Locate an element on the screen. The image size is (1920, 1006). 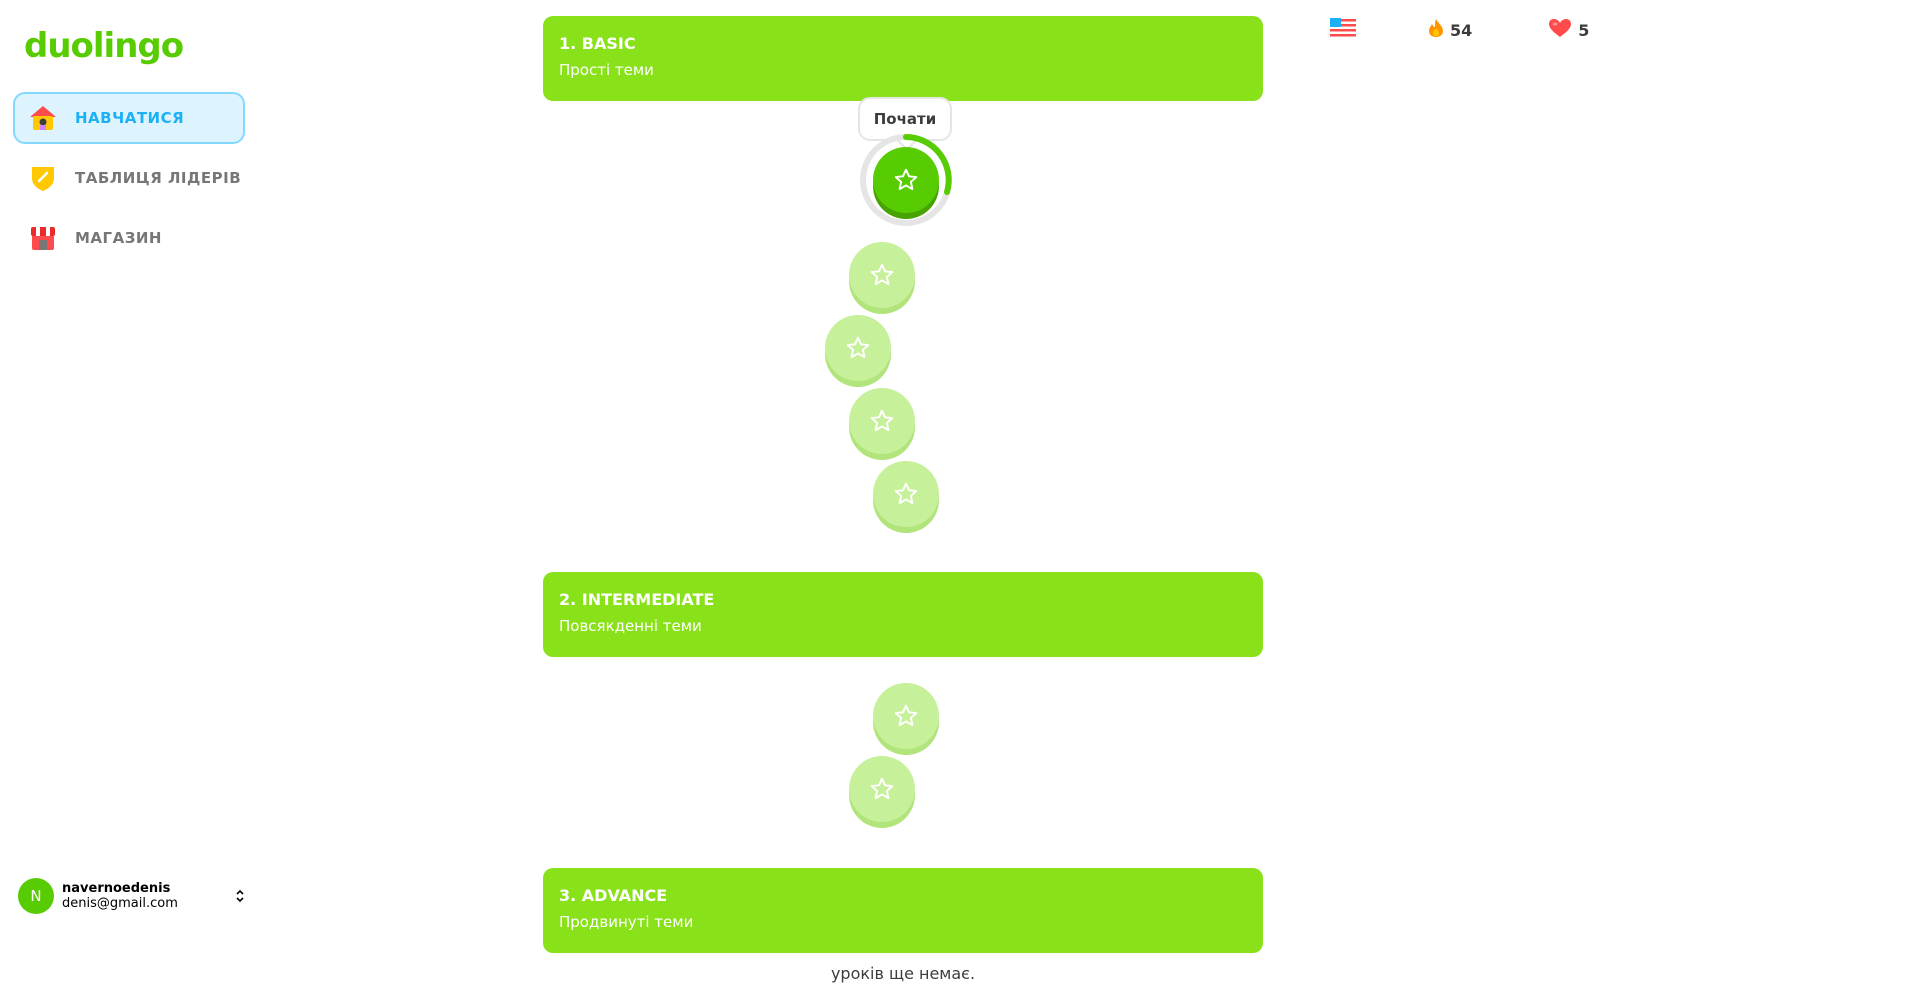
user-info: navernoedenis denis@gmail.com is located at coordinates (147, 896).